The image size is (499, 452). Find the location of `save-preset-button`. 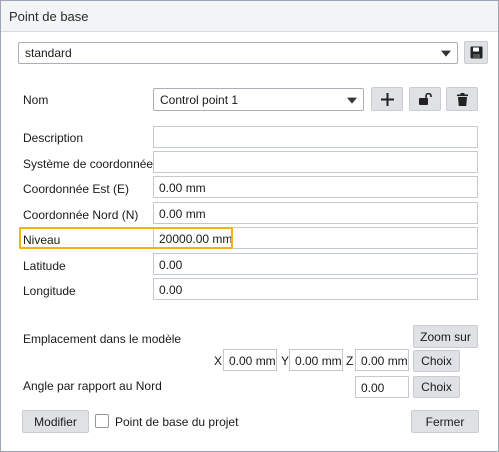

save-preset-button is located at coordinates (476, 52).